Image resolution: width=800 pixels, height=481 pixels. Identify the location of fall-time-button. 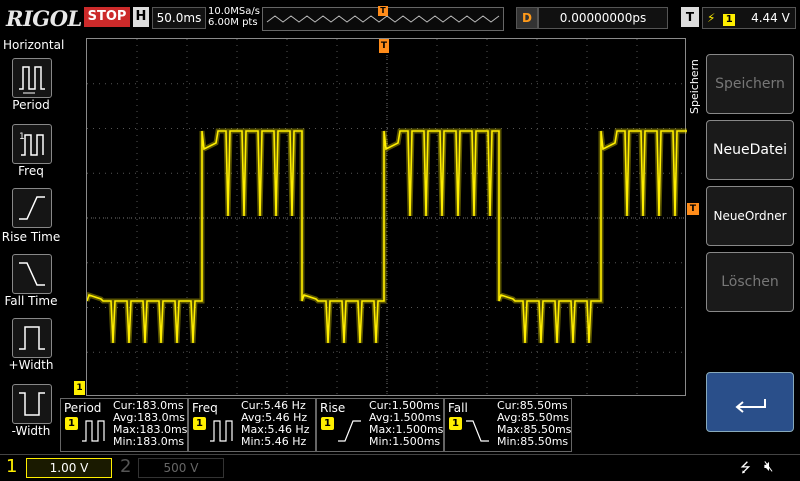
(32, 274).